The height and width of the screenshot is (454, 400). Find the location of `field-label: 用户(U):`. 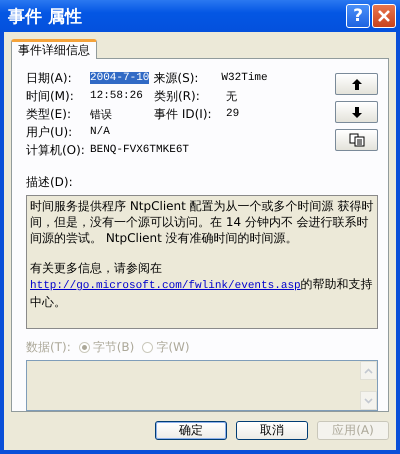

field-label: 用户(U): is located at coordinates (50, 132).